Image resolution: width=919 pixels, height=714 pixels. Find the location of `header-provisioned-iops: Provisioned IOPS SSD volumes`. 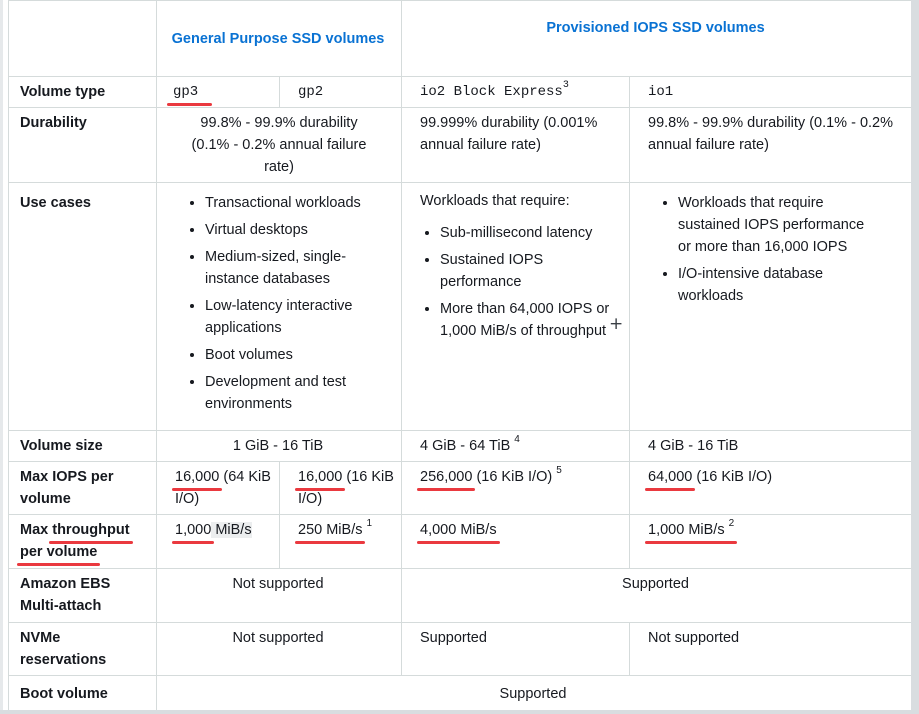

header-provisioned-iops: Provisioned IOPS SSD volumes is located at coordinates (656, 38).